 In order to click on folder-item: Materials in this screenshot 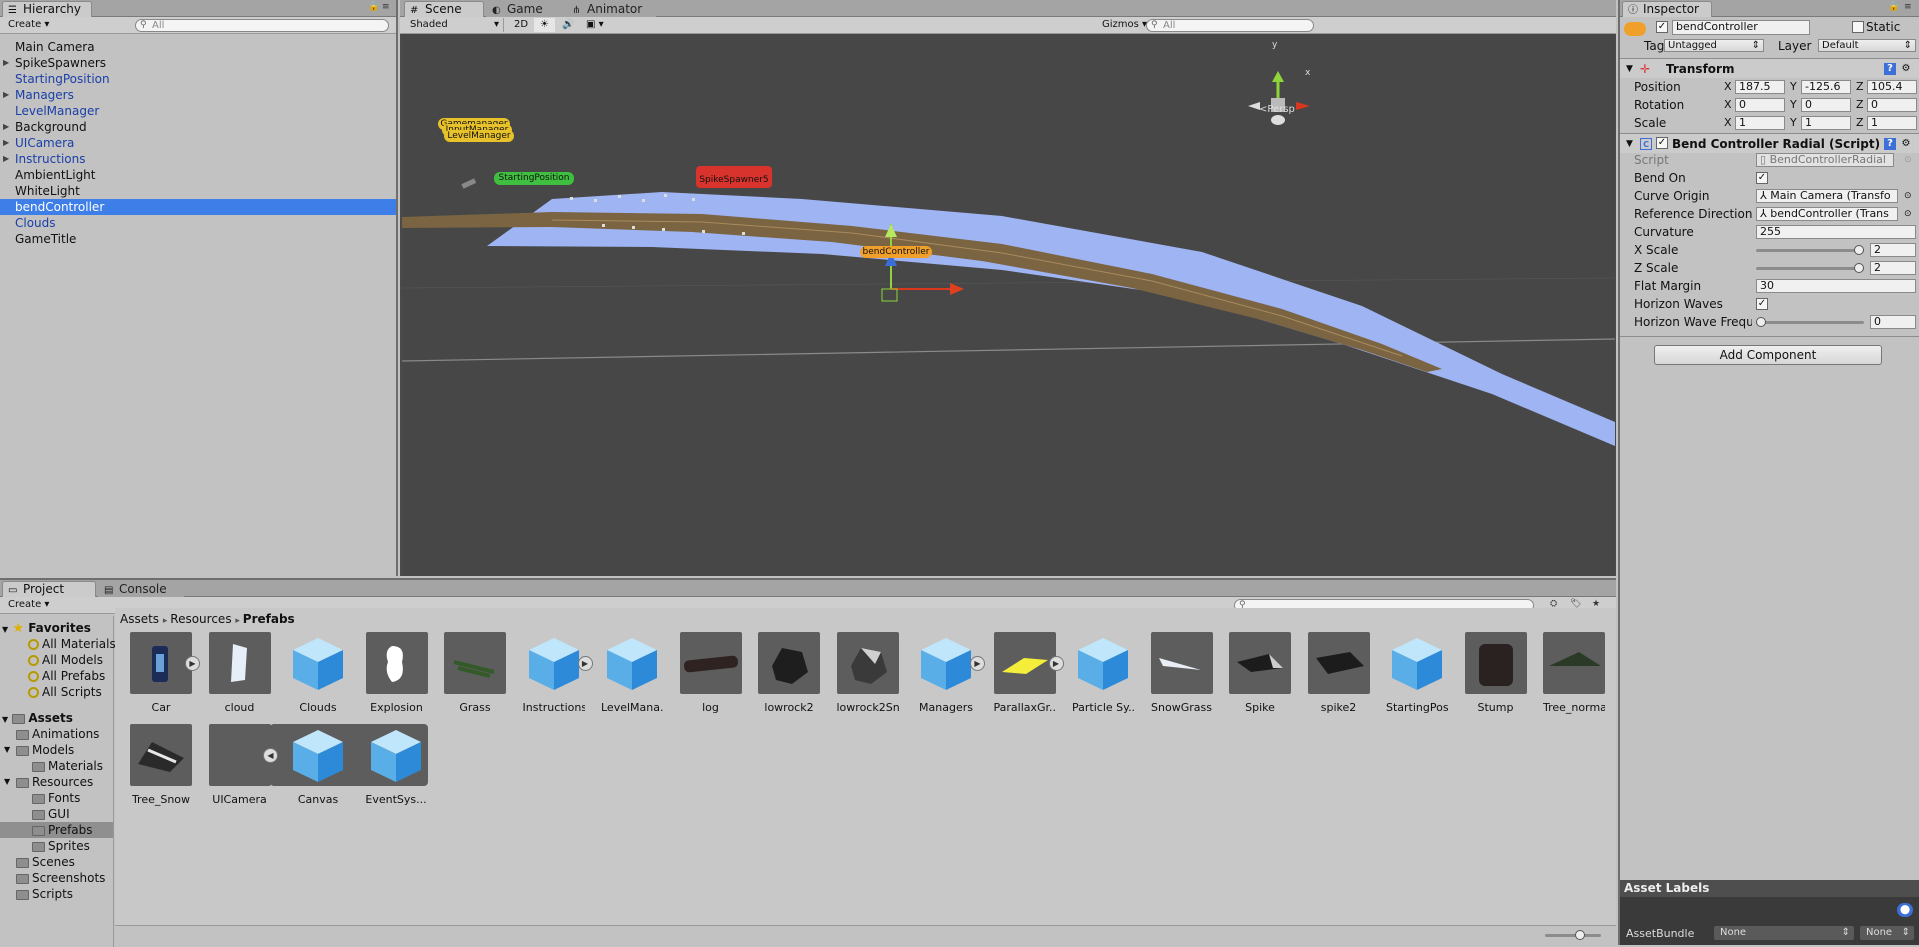, I will do `click(56, 766)`.